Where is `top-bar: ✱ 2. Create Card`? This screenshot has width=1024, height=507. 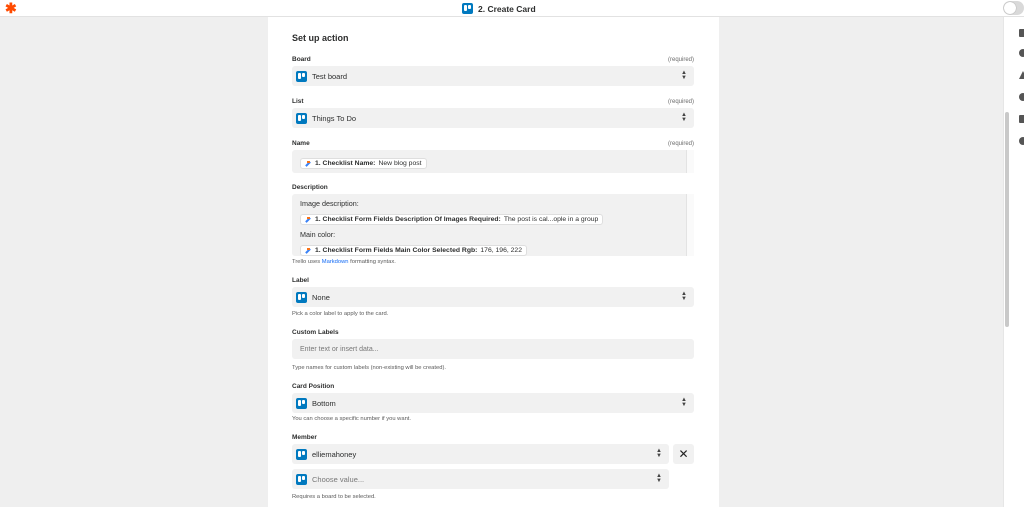
top-bar: ✱ 2. Create Card is located at coordinates (512, 8).